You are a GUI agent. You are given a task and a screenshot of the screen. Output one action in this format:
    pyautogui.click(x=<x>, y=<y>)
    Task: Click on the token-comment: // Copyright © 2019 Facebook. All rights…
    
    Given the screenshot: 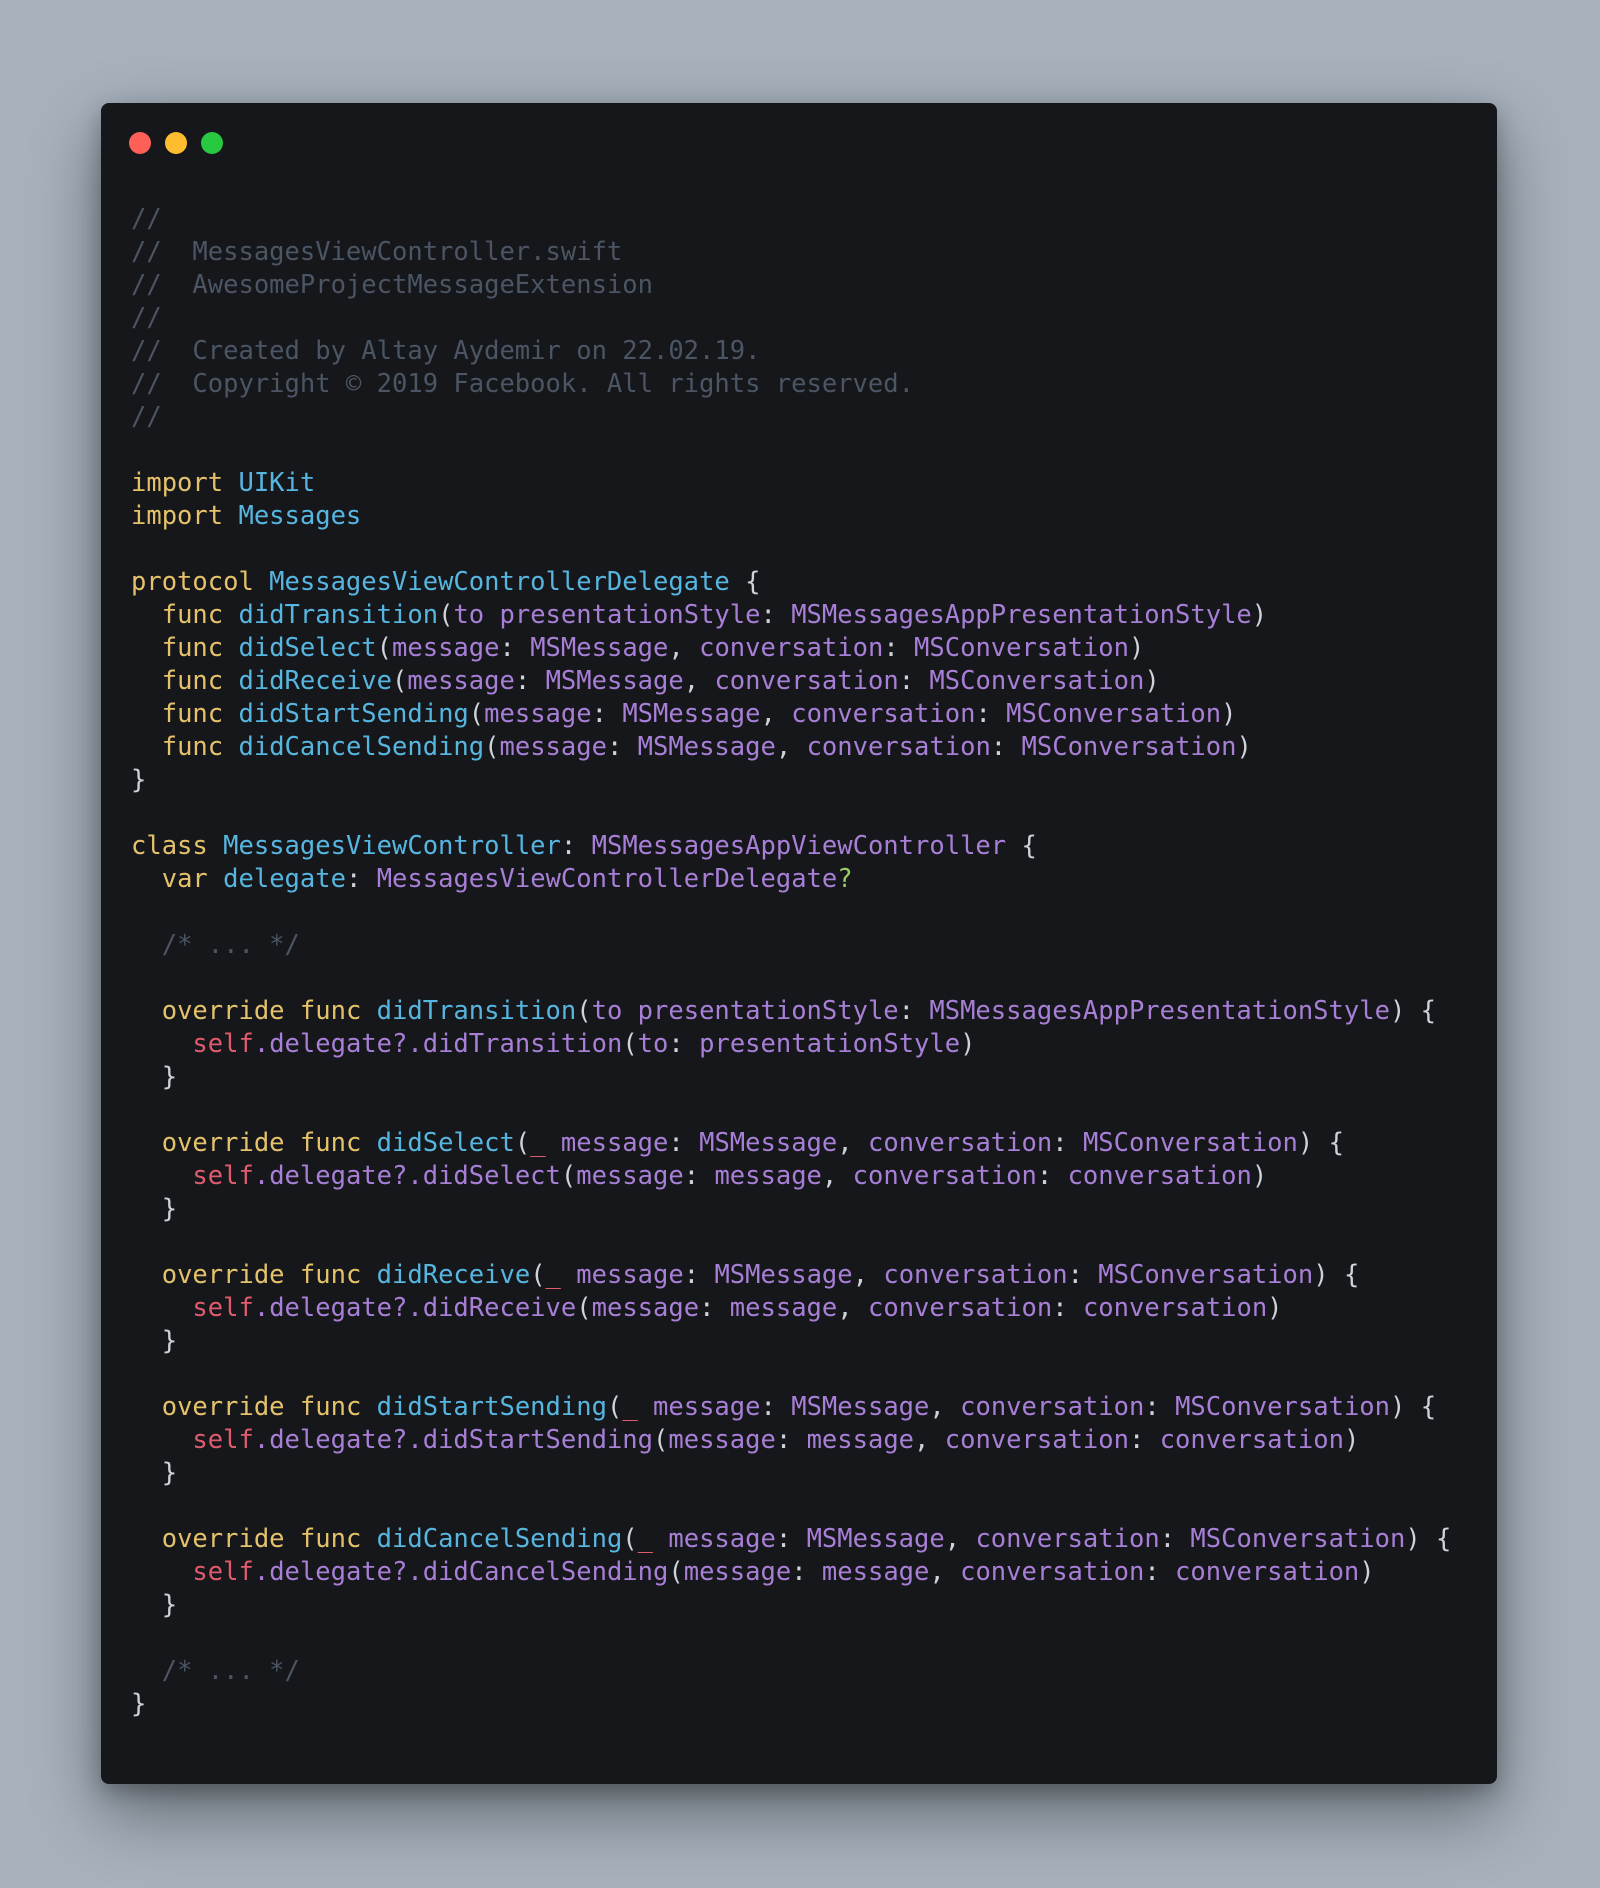 What is the action you would take?
    pyautogui.click(x=522, y=384)
    